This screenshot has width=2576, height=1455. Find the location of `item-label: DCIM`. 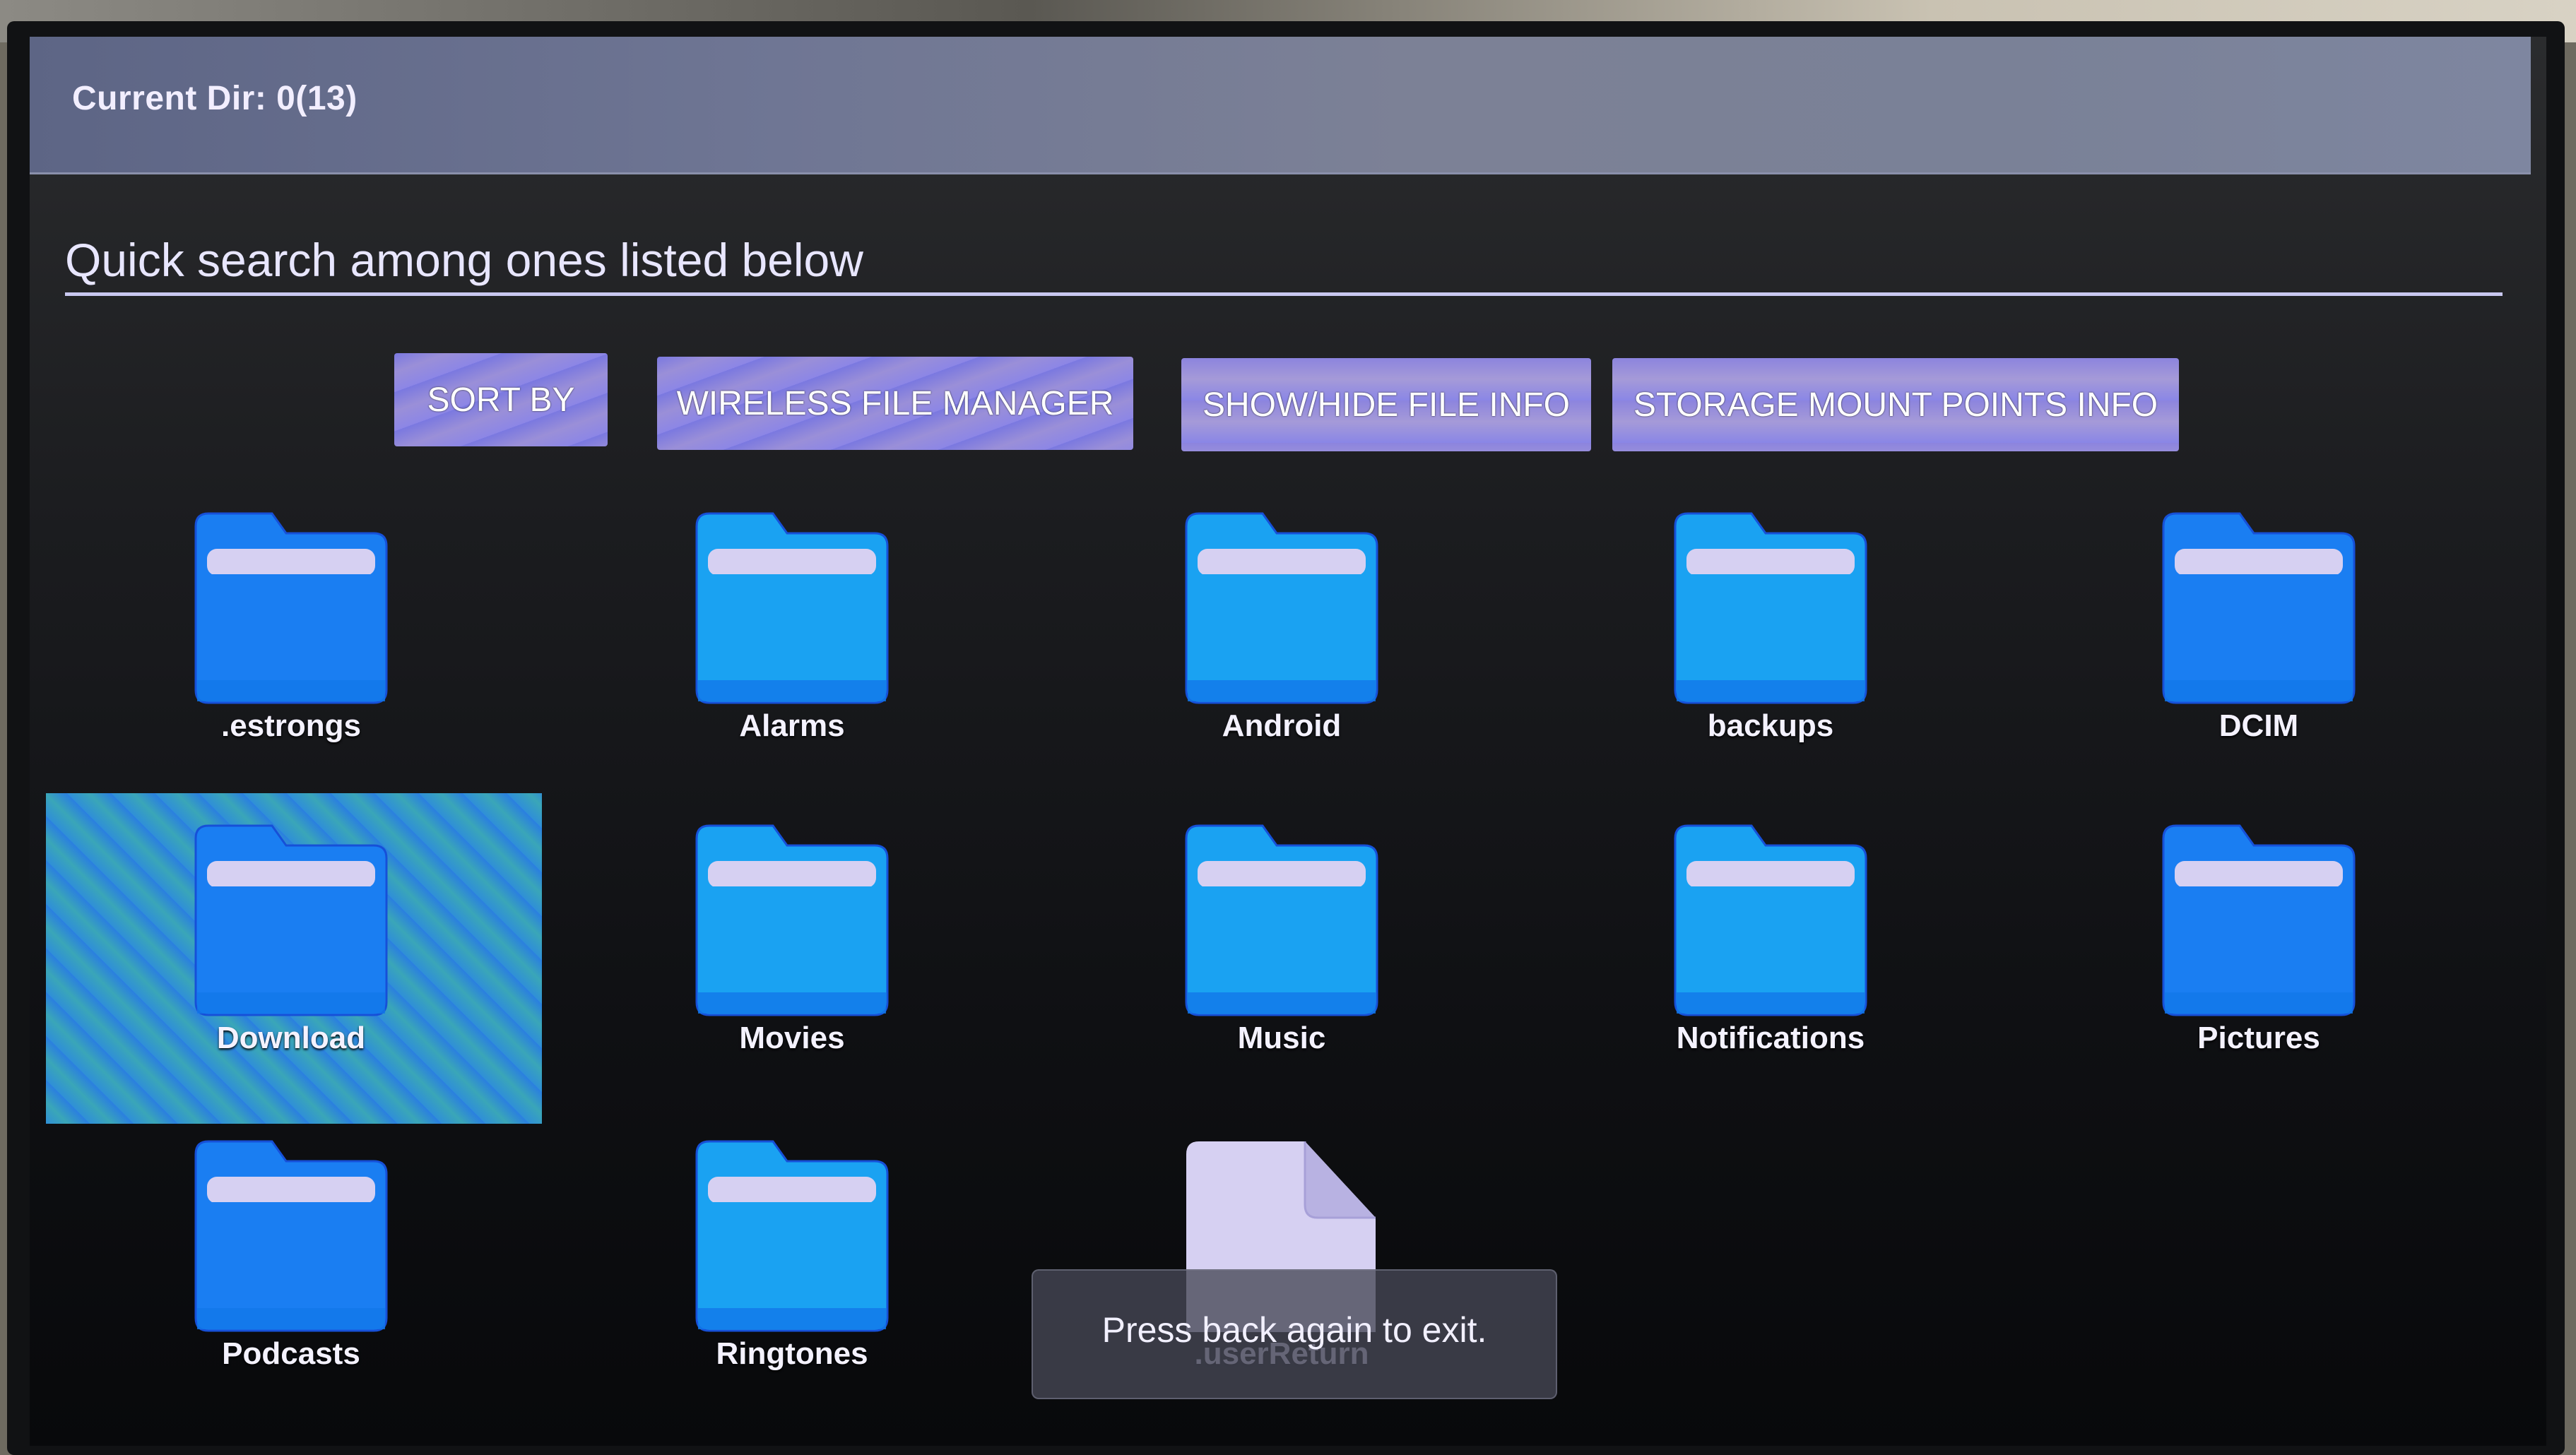

item-label: DCIM is located at coordinates (2258, 726).